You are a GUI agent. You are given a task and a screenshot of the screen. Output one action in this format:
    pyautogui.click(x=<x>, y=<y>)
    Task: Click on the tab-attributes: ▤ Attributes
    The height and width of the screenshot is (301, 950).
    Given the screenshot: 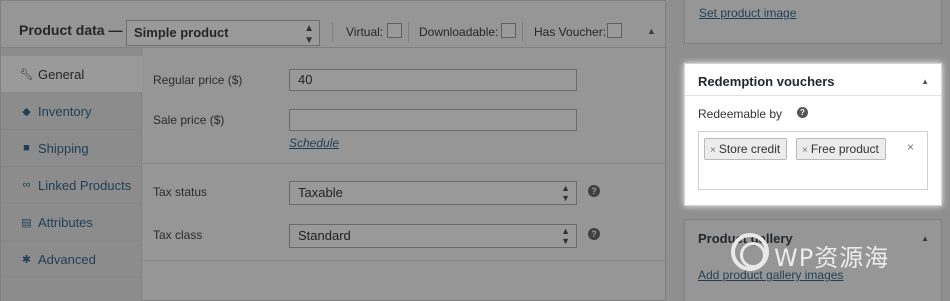 What is the action you would take?
    pyautogui.click(x=71, y=222)
    